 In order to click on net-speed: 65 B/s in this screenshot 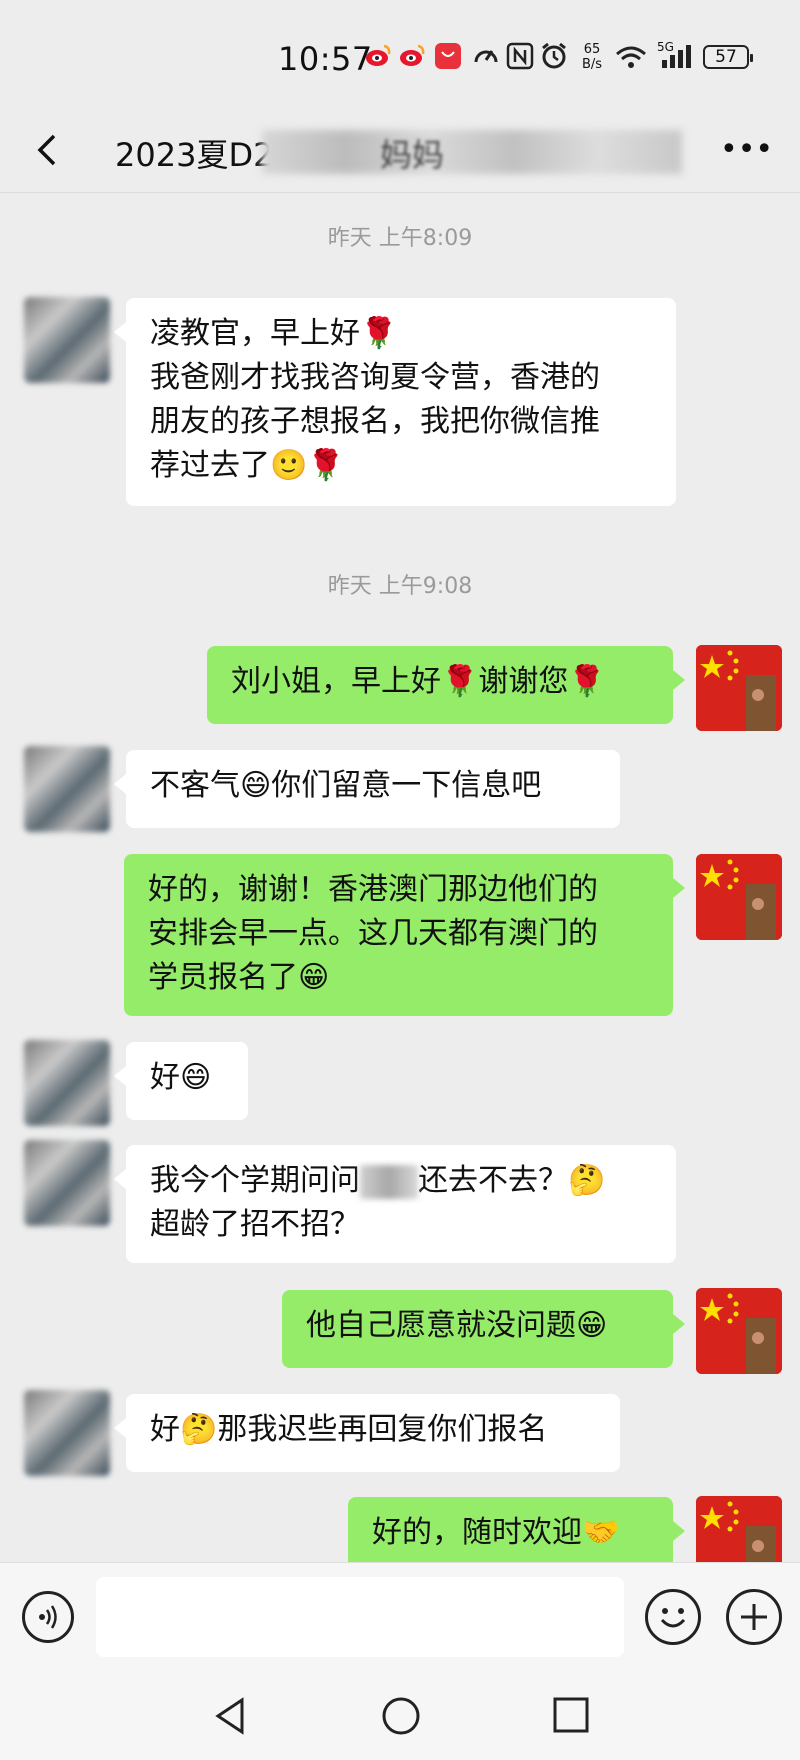, I will do `click(592, 57)`.